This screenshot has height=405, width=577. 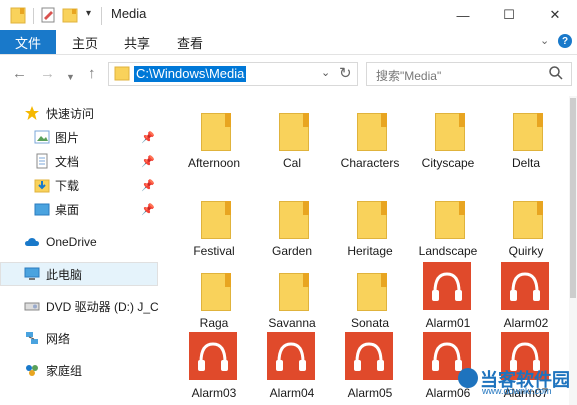 What do you see at coordinates (67, 185) in the screenshot?
I see `nav-label: 下载` at bounding box center [67, 185].